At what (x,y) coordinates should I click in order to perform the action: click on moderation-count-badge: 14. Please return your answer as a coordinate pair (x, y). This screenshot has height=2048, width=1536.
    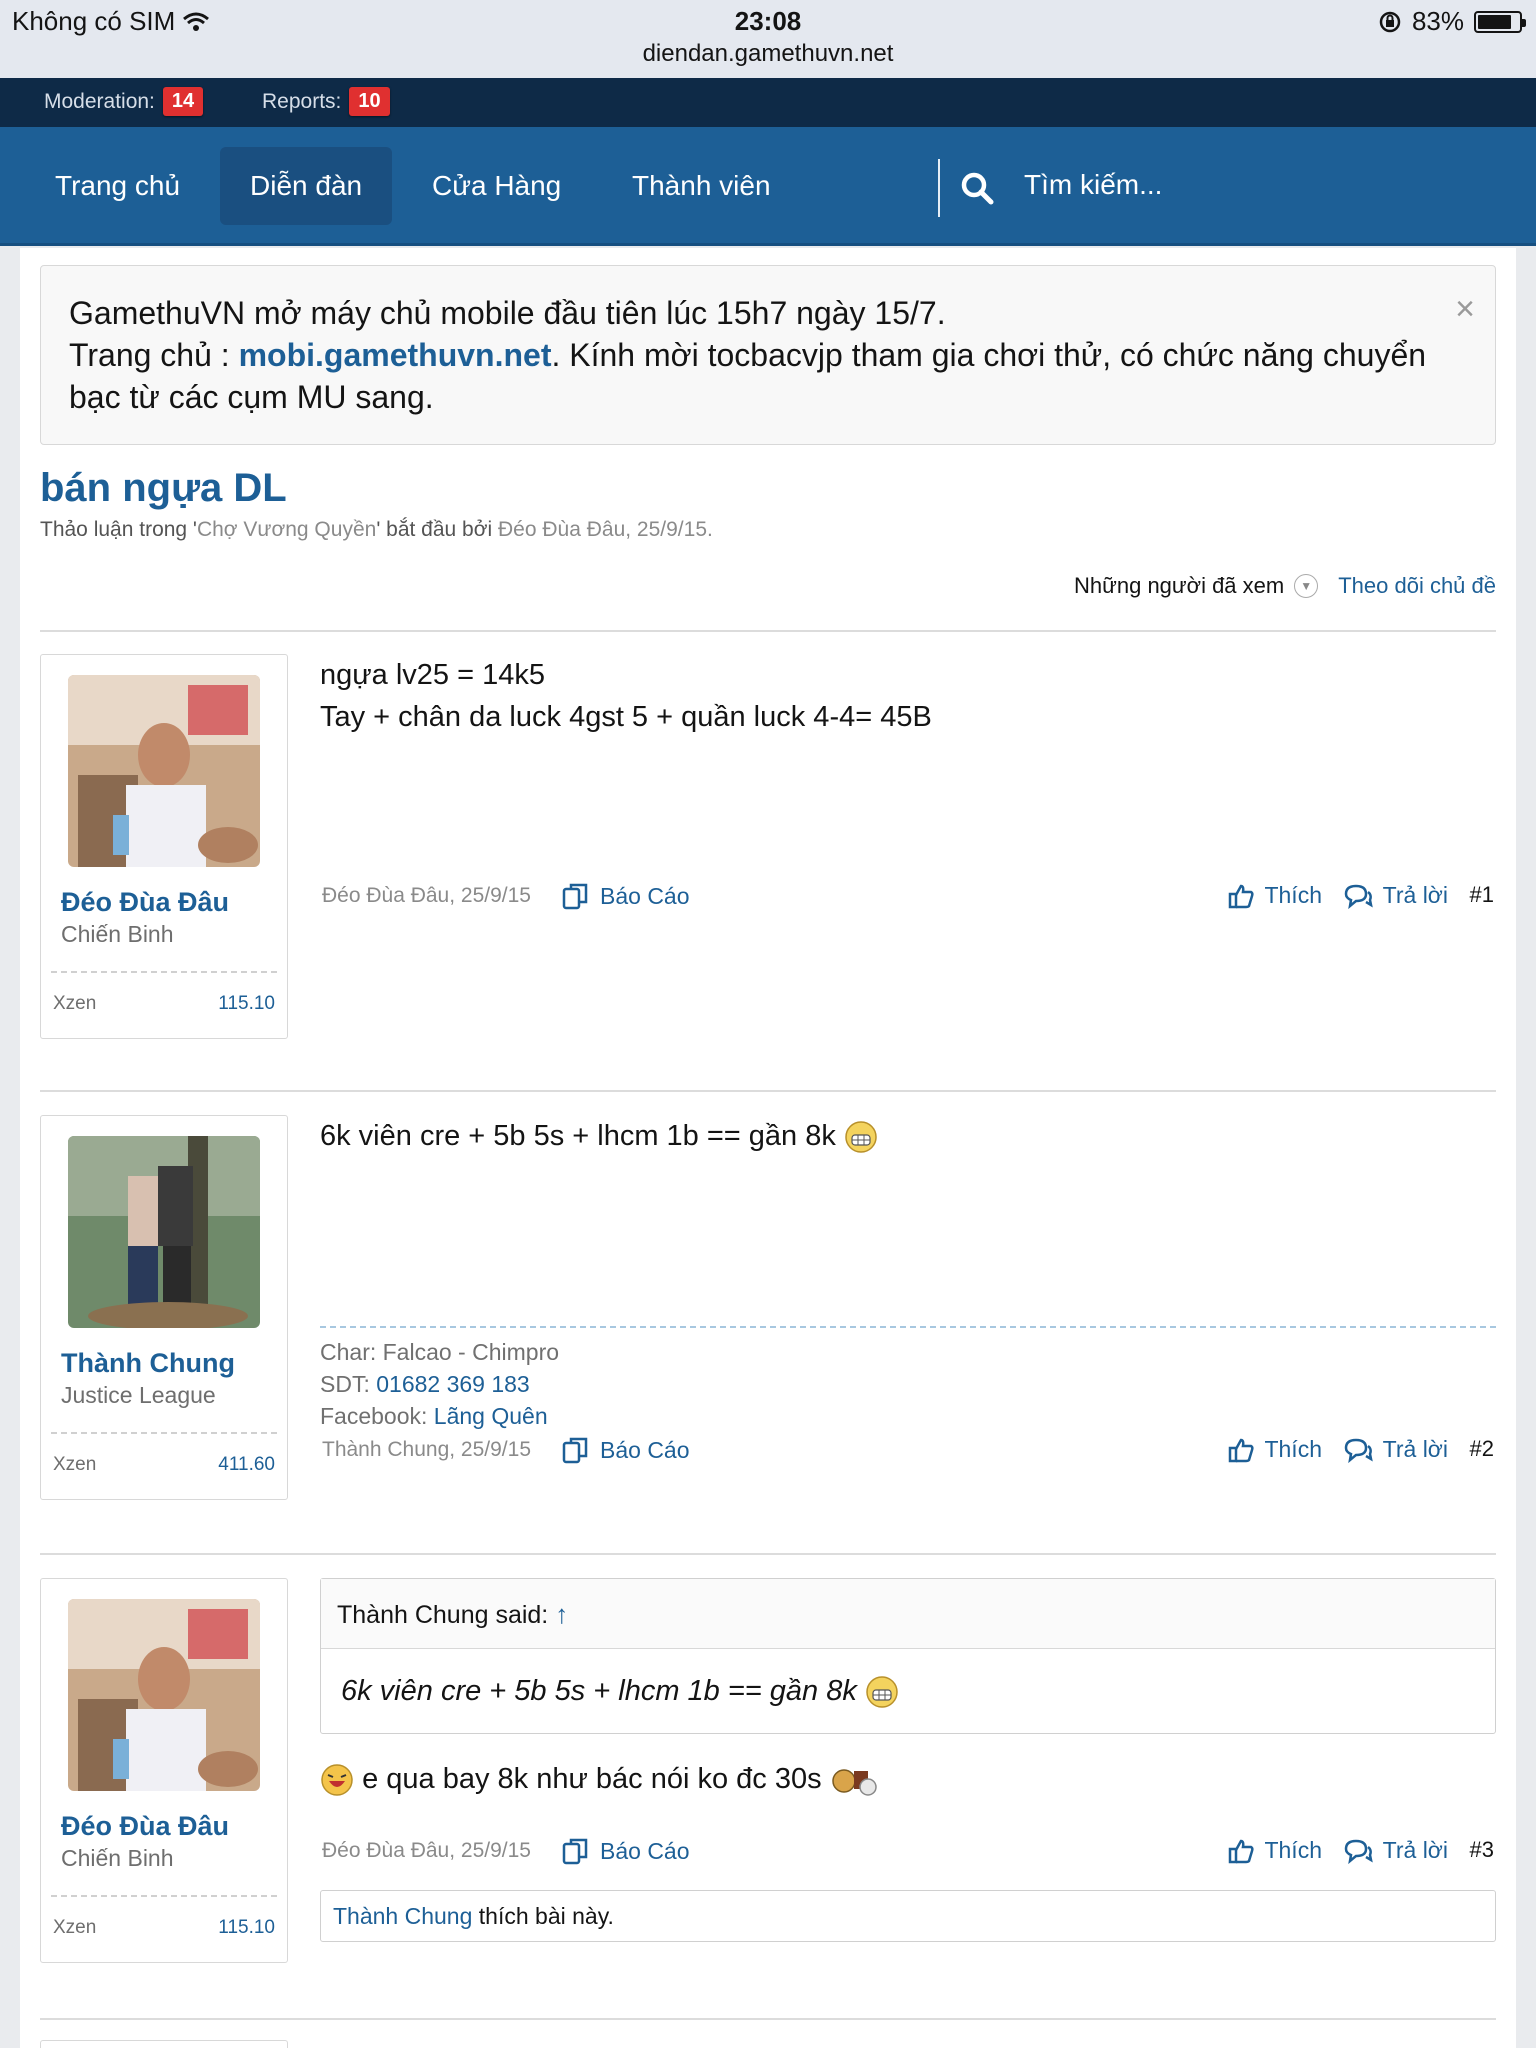
    Looking at the image, I should click on (183, 101).